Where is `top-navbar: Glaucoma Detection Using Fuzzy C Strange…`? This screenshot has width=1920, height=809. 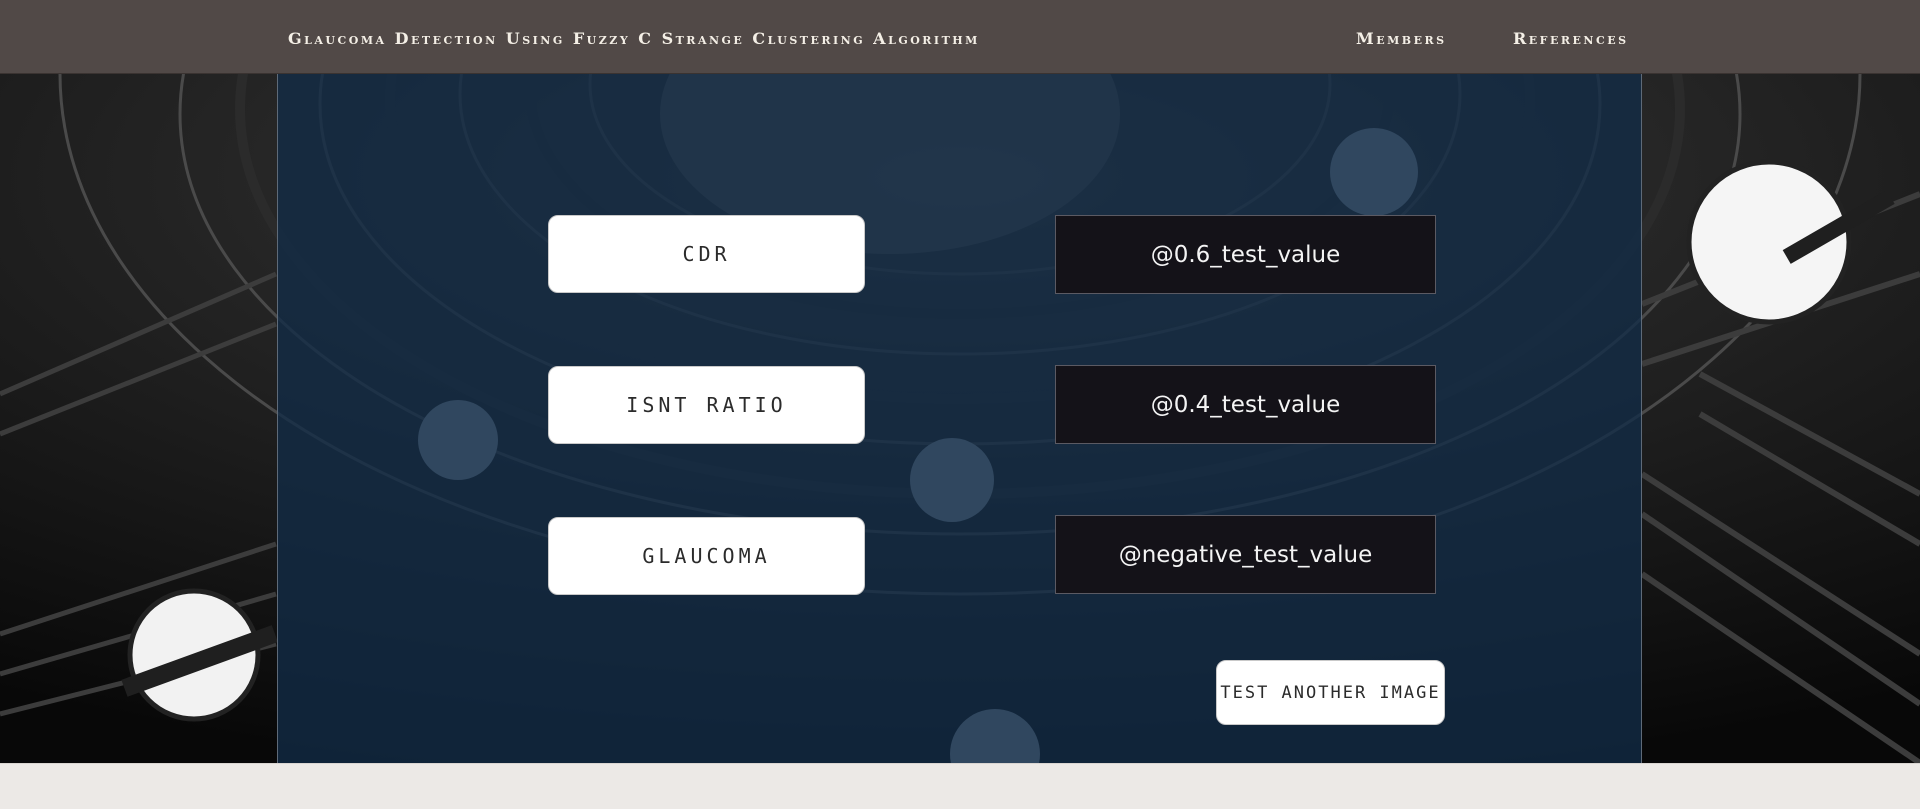
top-navbar: Glaucoma Detection Using Fuzzy C Strange… is located at coordinates (960, 37).